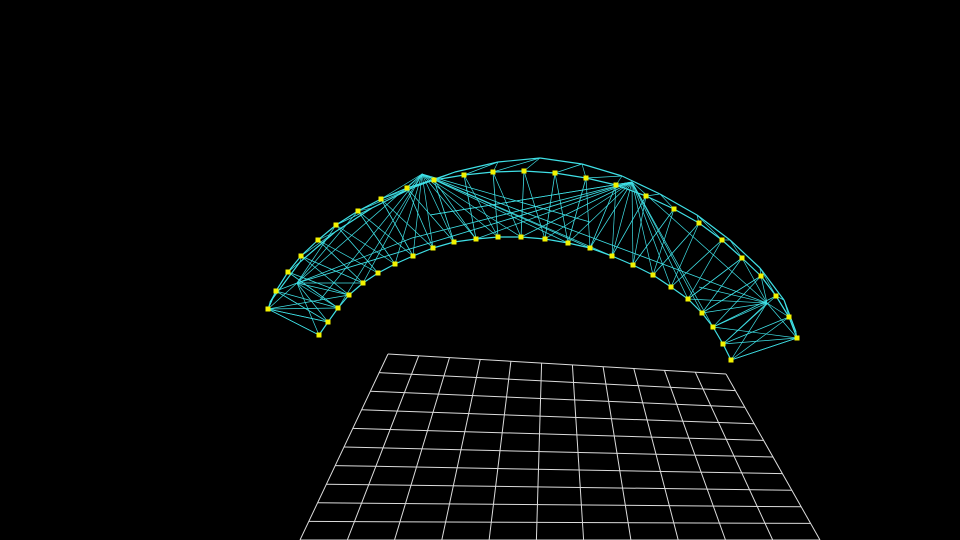 Image resolution: width=960 pixels, height=540 pixels. I want to click on mesh-edge-long, so click(522, 210).